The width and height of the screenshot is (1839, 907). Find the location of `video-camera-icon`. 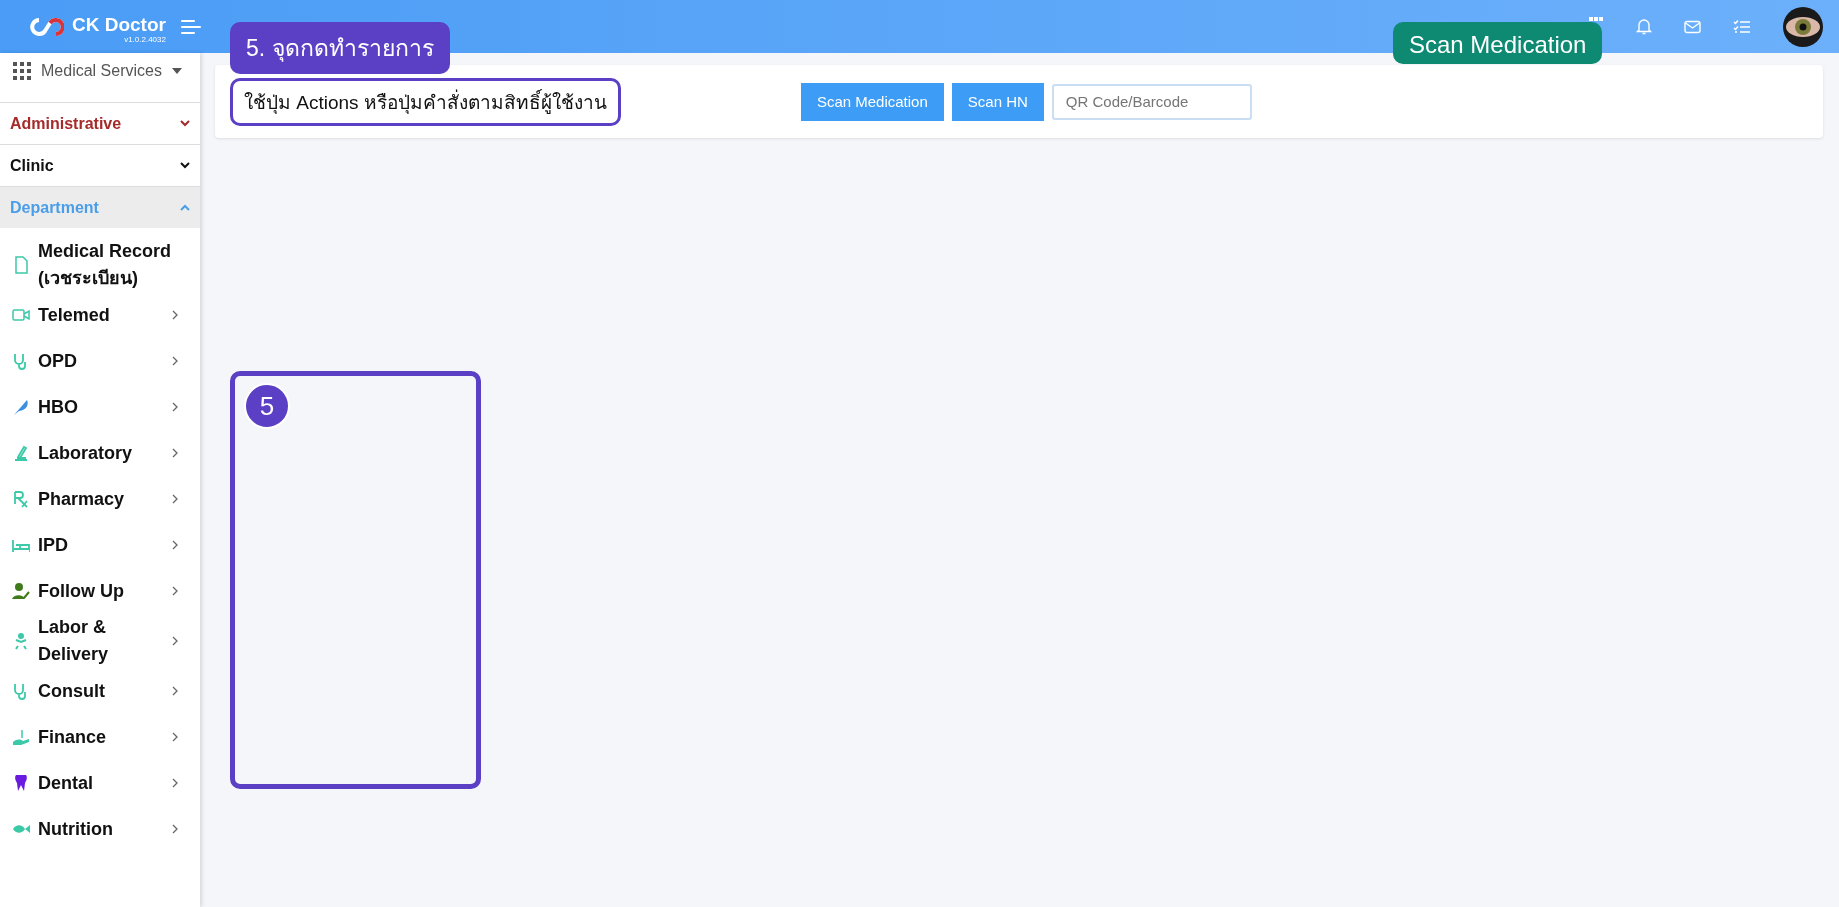

video-camera-icon is located at coordinates (21, 315).